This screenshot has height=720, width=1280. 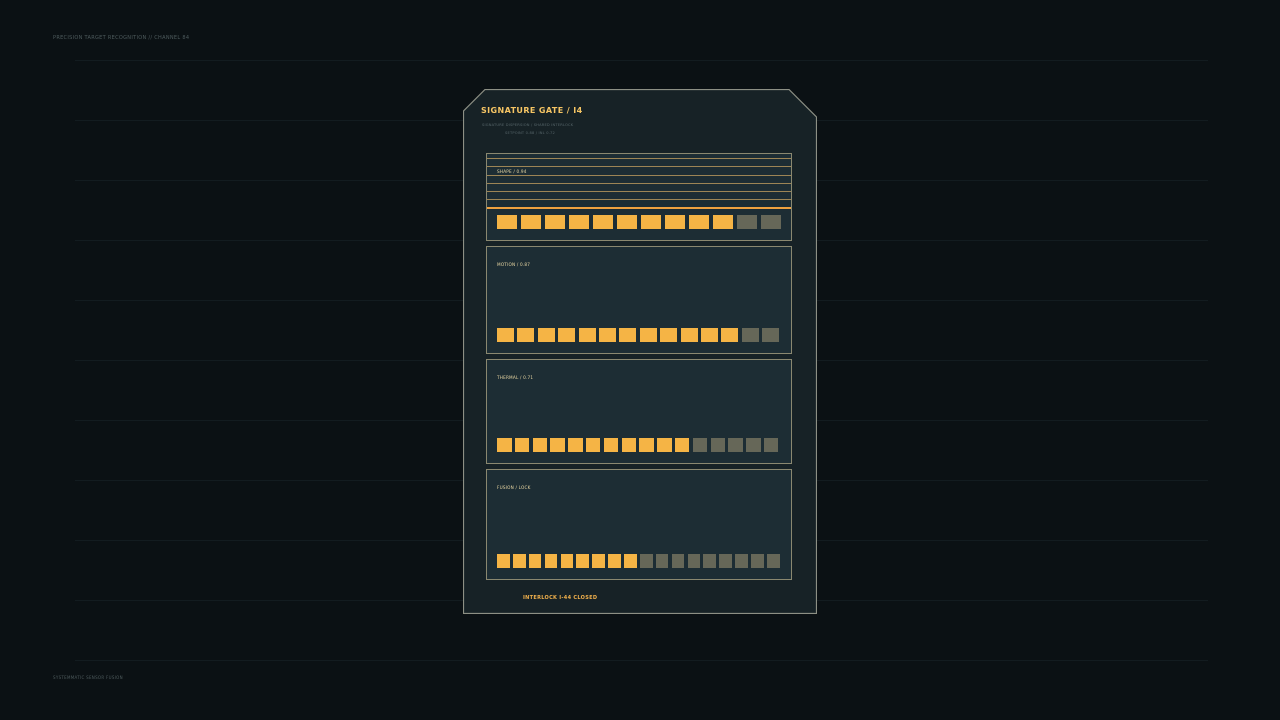 What do you see at coordinates (514, 264) in the screenshot?
I see `motion-section-label: MOTION / 0.87` at bounding box center [514, 264].